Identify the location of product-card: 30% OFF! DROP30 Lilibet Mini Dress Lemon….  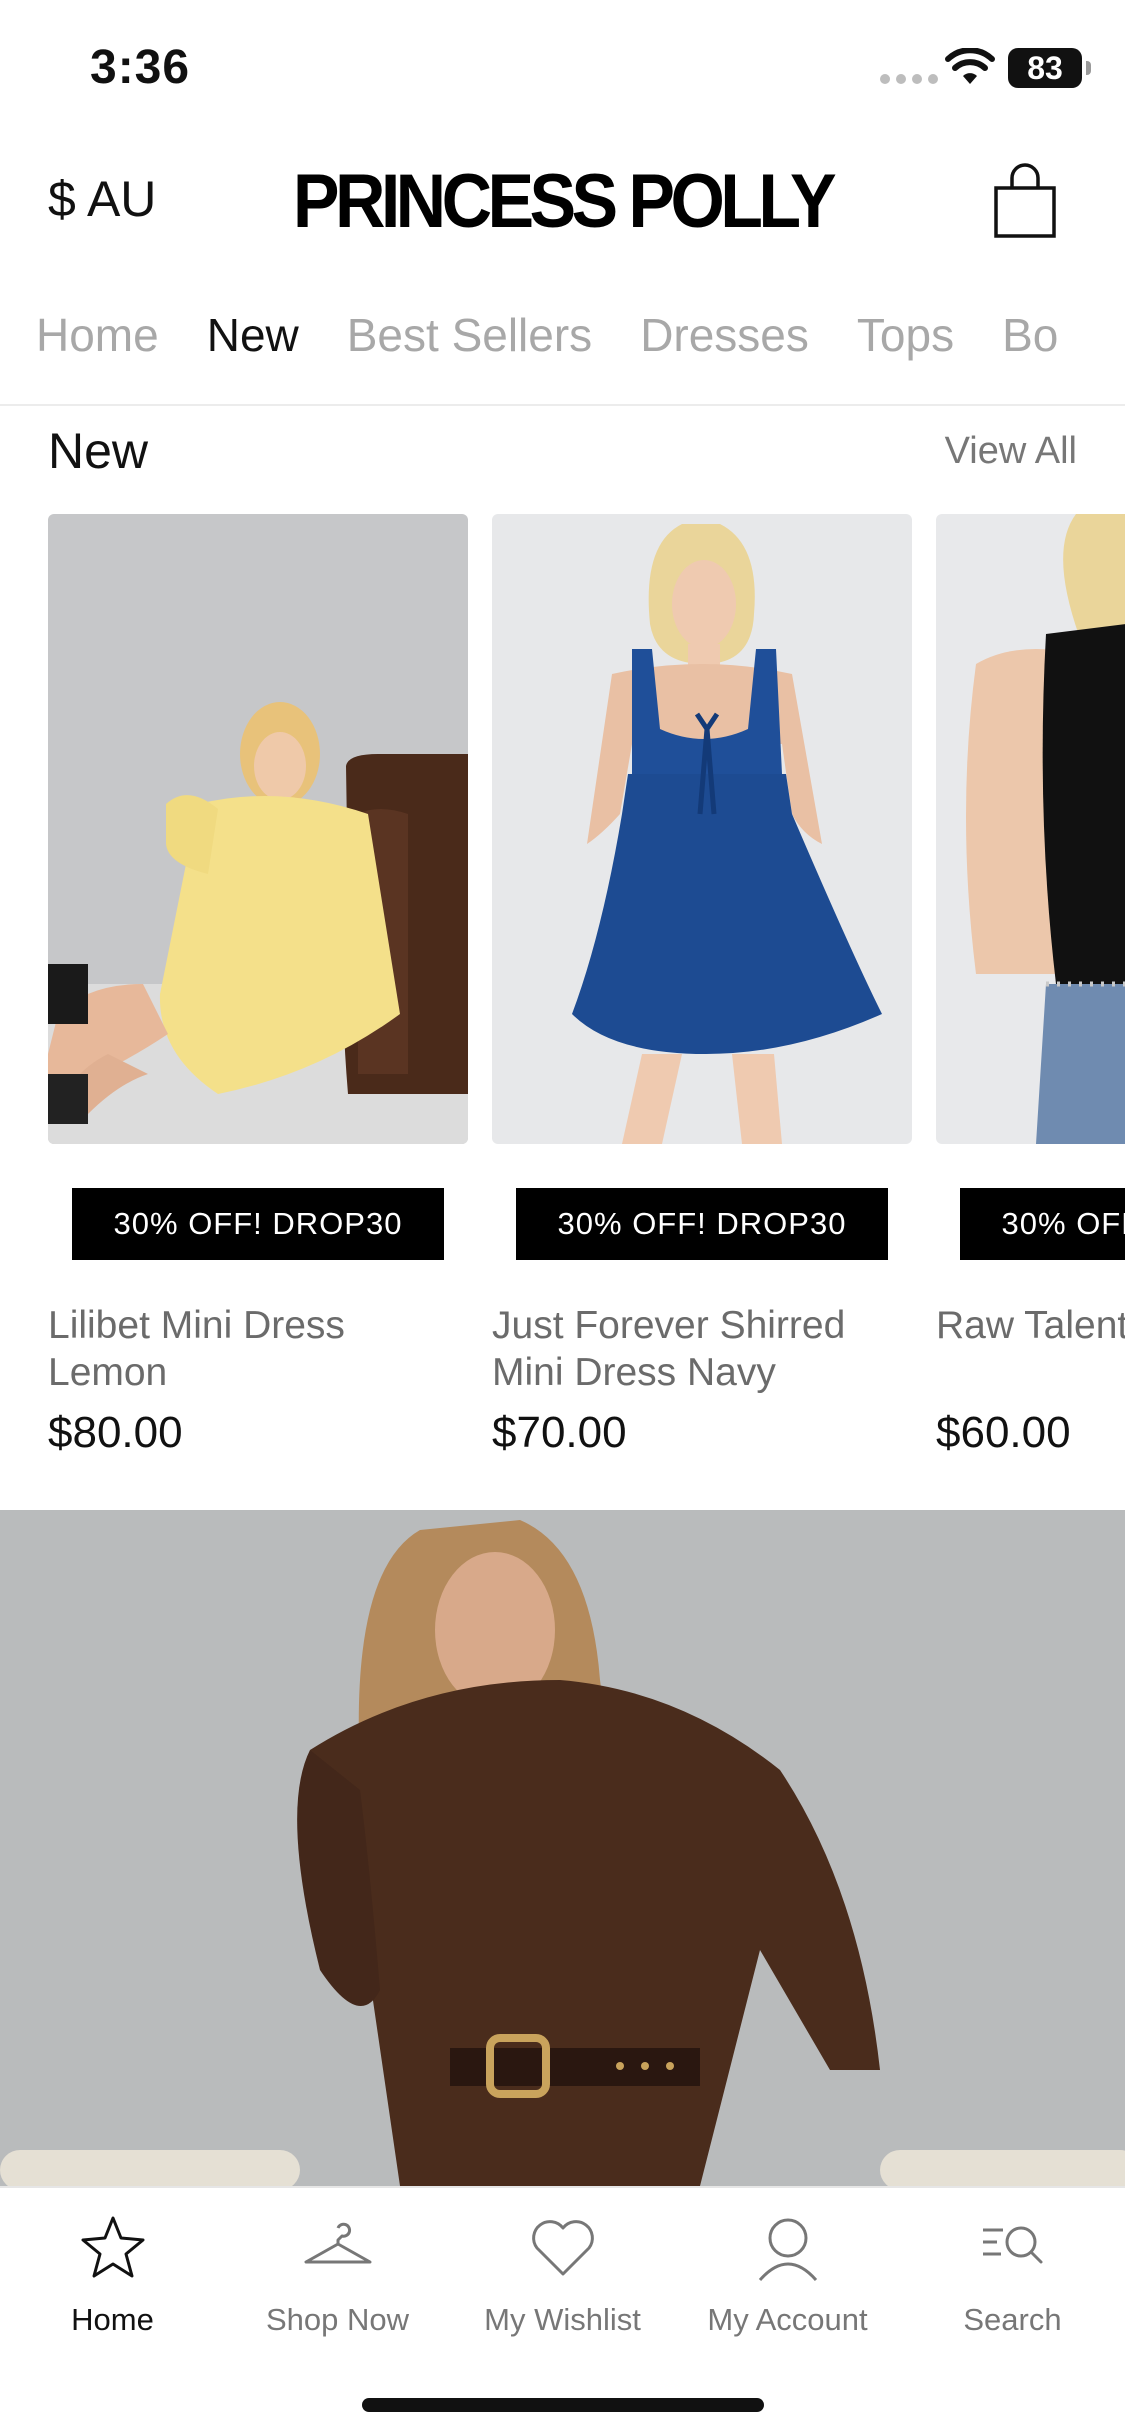
(258, 985).